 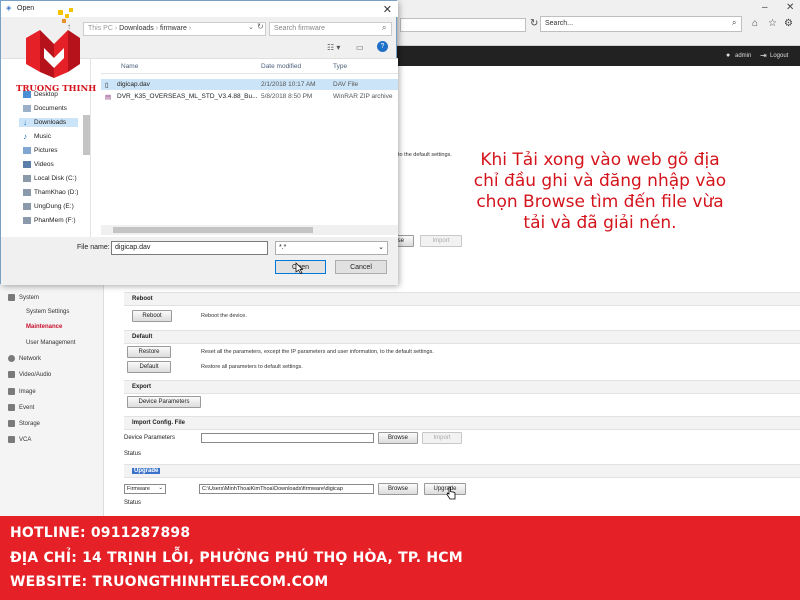 What do you see at coordinates (755, 23) in the screenshot?
I see `home-icon: ⌂` at bounding box center [755, 23].